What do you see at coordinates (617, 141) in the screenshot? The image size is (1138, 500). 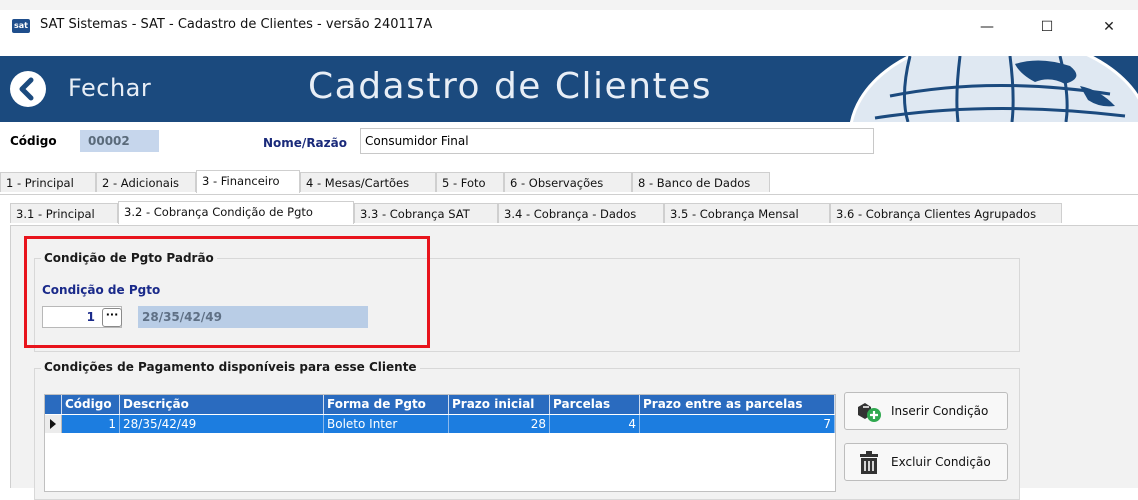 I see `nome-field: Consumidor Final` at bounding box center [617, 141].